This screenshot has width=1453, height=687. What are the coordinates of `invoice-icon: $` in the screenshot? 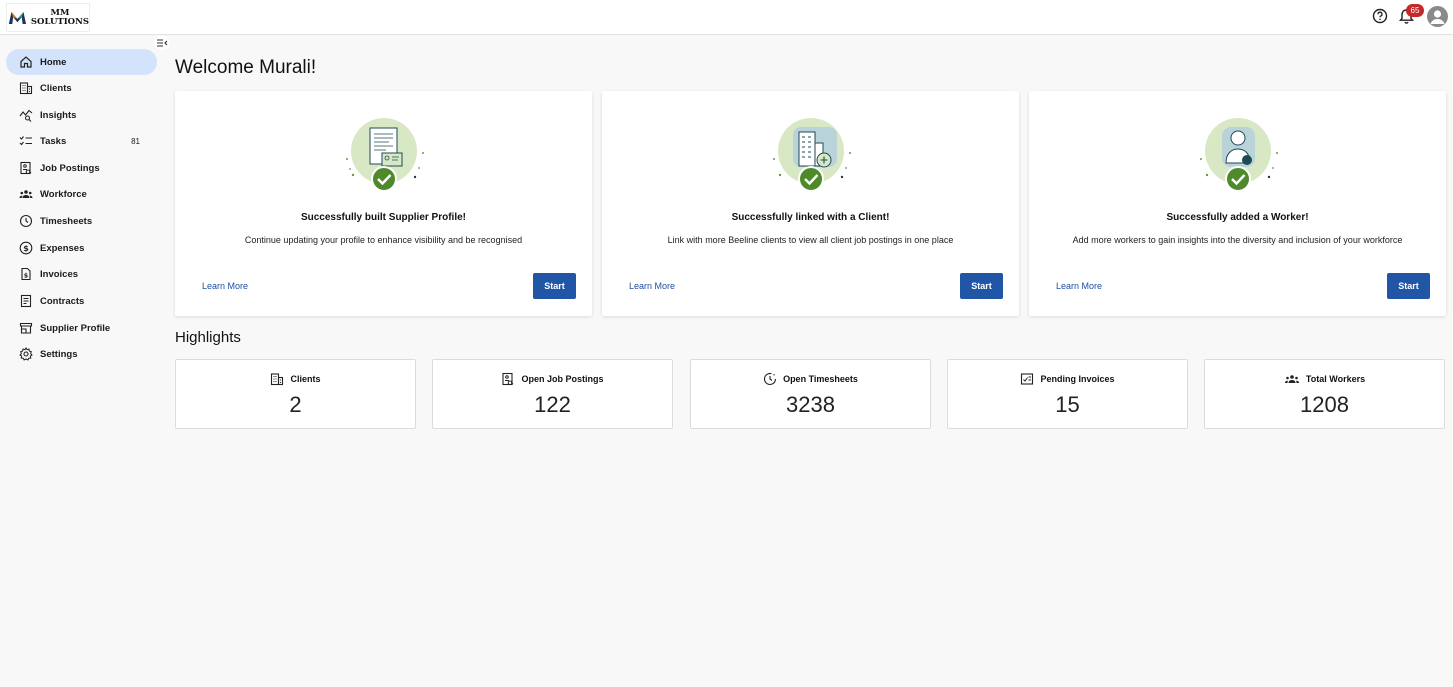 It's located at (26, 274).